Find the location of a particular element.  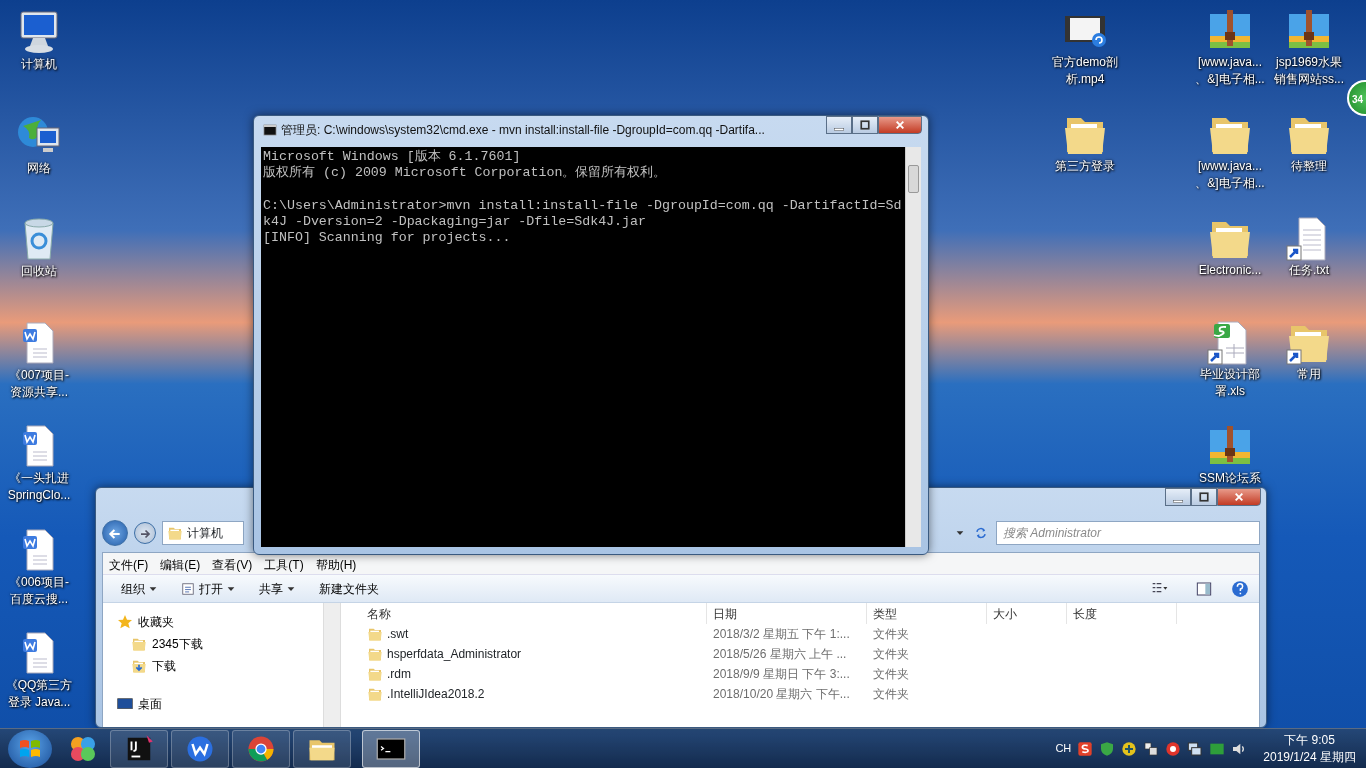

column-header: 日期 is located at coordinates (787, 613).